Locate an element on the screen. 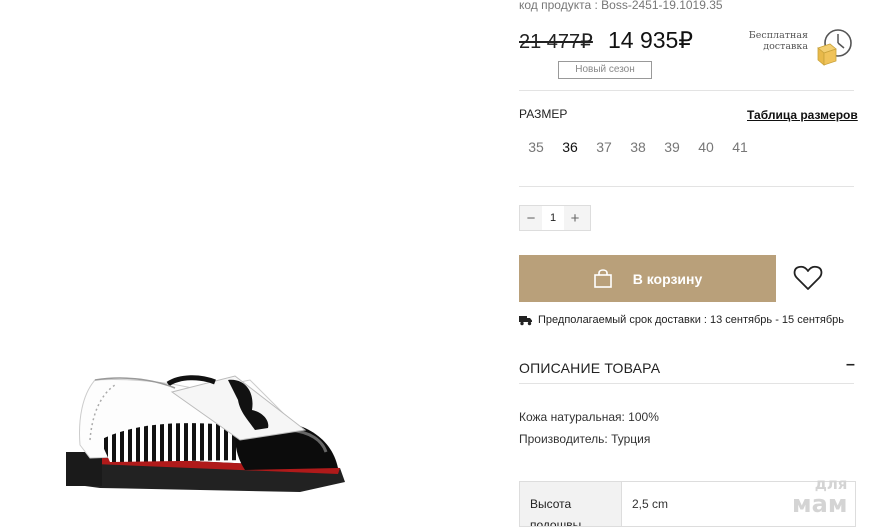 The width and height of the screenshot is (877, 530). spec-value: 2,5 cm is located at coordinates (650, 504).